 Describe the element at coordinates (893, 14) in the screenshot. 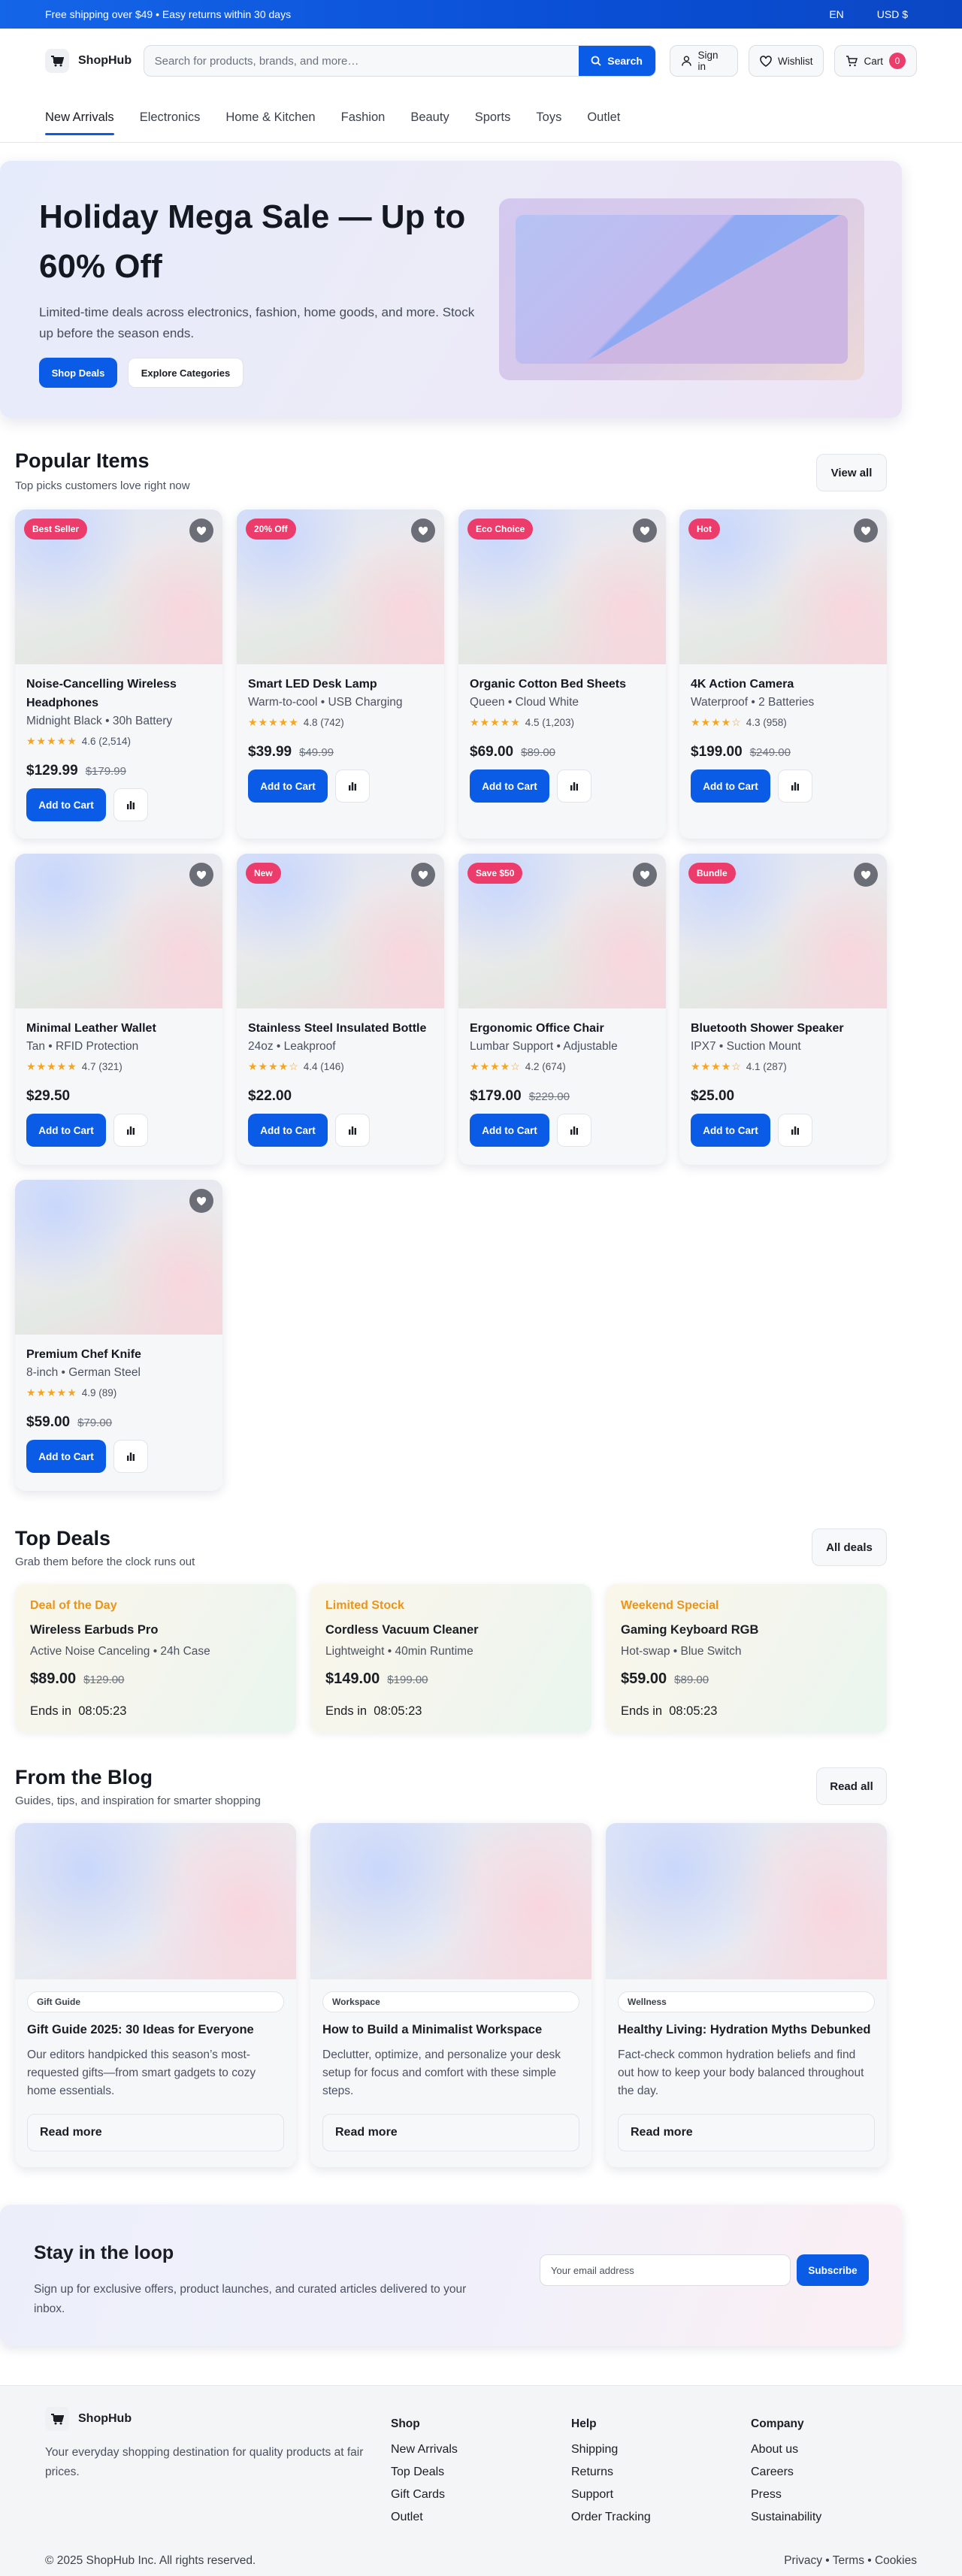

I see `currency-selector: USD $` at that location.